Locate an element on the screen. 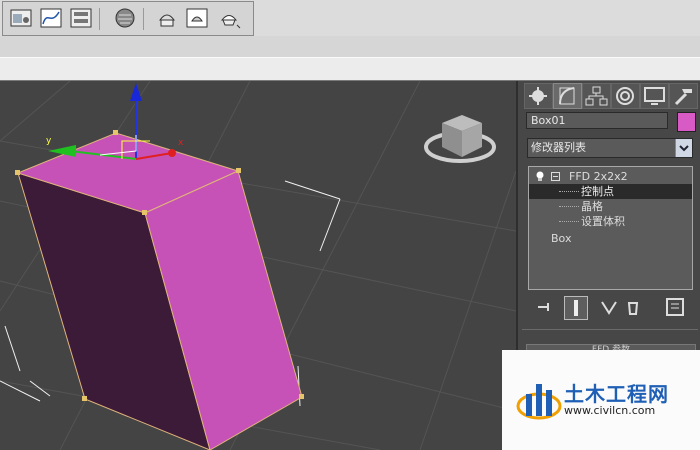 Image resolution: width=700 pixels, height=450 pixels. lightbulb-icon is located at coordinates (540, 176).